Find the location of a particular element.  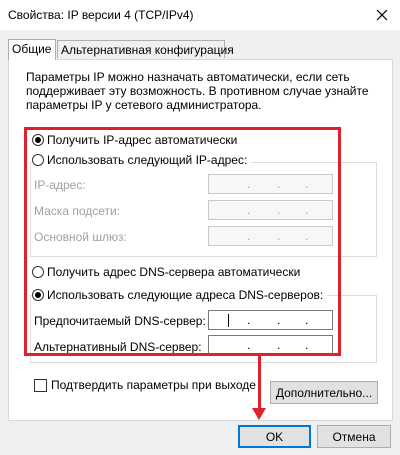

tab-general: Общие is located at coordinates (32, 49).